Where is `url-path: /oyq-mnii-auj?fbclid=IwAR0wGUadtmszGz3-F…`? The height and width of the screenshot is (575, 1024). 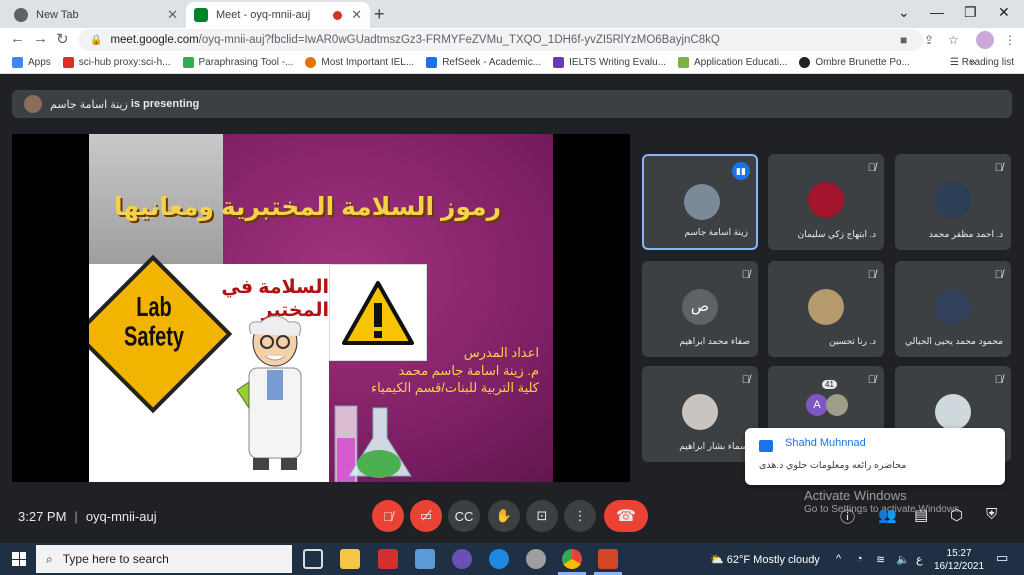
url-path: /oyq-mnii-auj?fbclid=IwAR0wGUadtmszGz3-F… is located at coordinates (459, 40).